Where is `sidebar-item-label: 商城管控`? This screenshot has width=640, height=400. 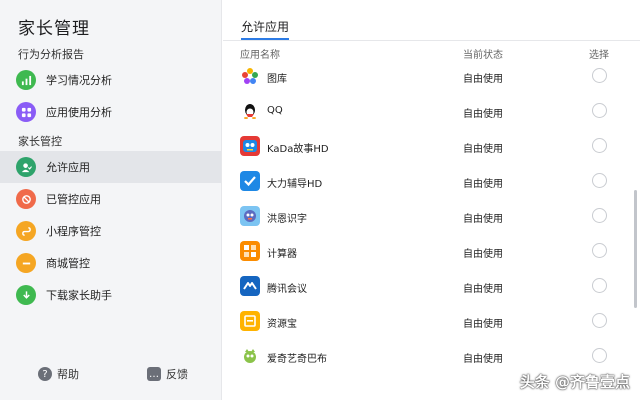 sidebar-item-label: 商城管控 is located at coordinates (68, 263).